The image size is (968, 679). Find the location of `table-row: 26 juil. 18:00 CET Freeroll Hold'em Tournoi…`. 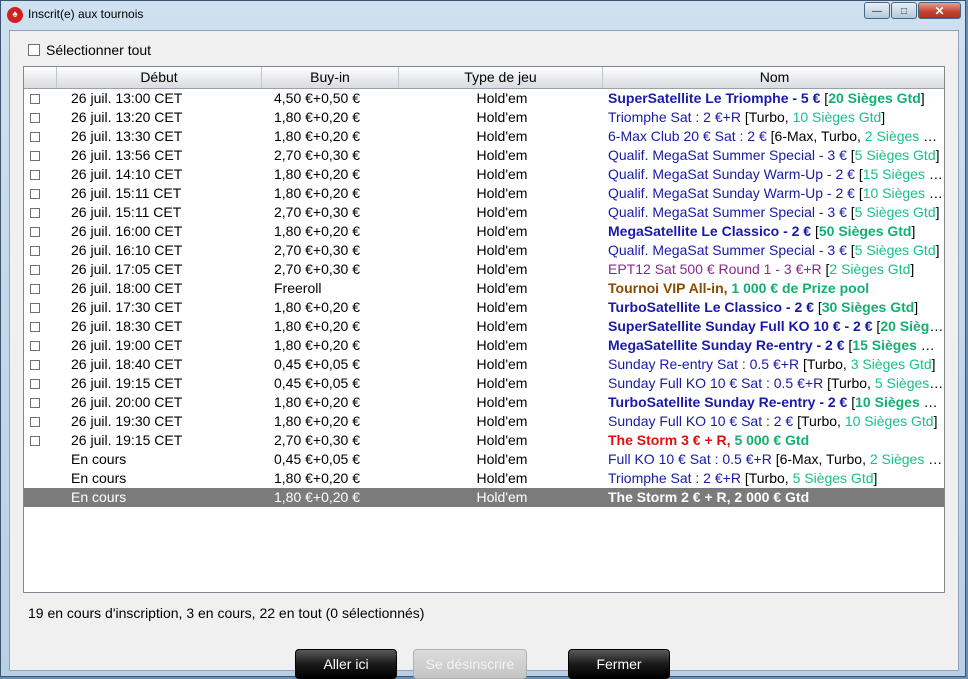

table-row: 26 juil. 18:00 CET Freeroll Hold'em Tournoi… is located at coordinates (484, 288).